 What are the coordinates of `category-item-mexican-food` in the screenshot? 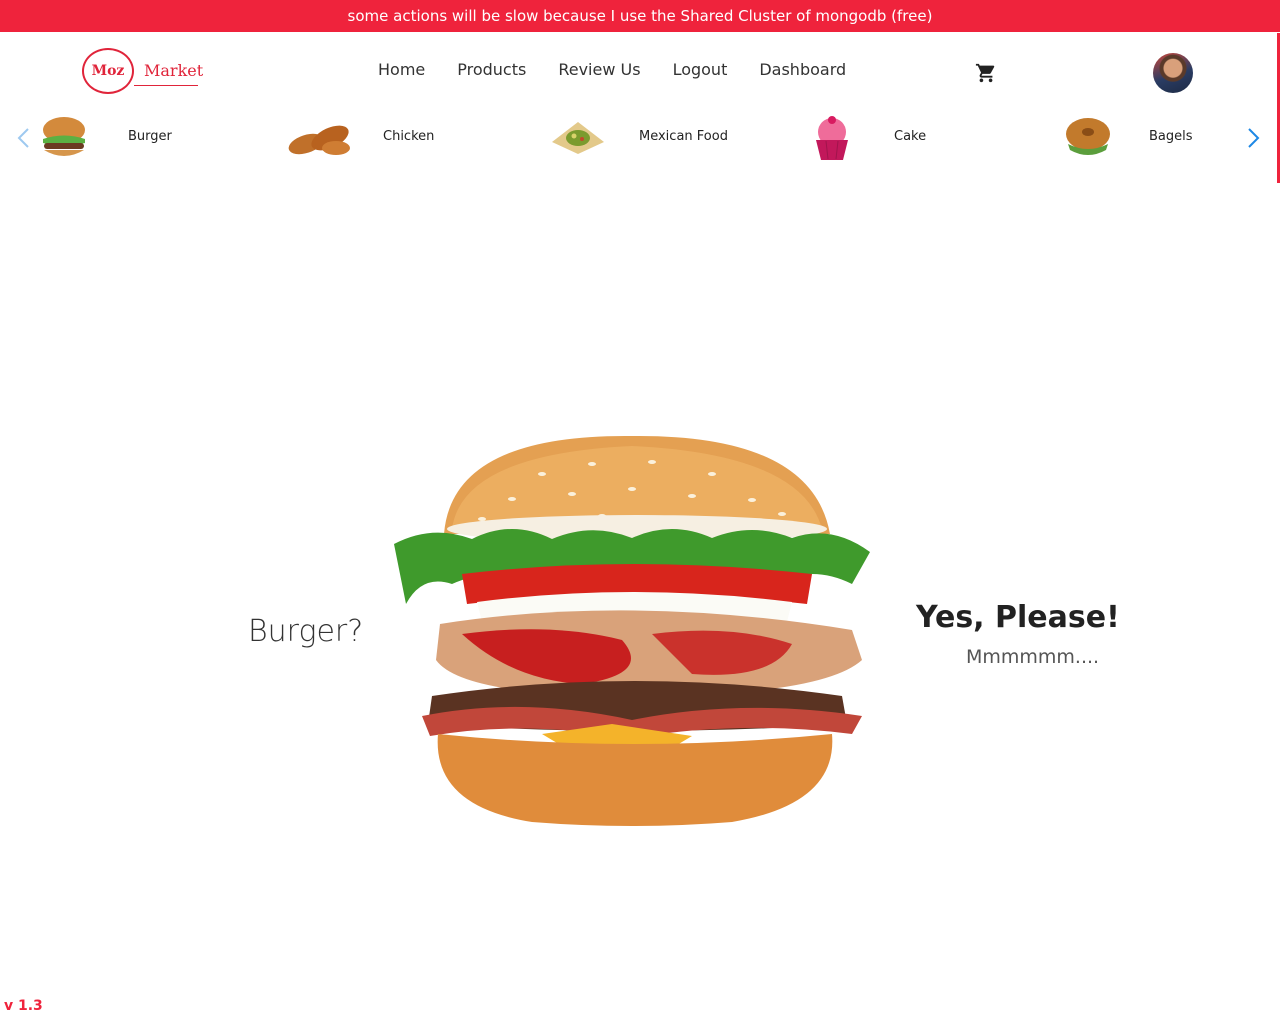 It's located at (578, 138).